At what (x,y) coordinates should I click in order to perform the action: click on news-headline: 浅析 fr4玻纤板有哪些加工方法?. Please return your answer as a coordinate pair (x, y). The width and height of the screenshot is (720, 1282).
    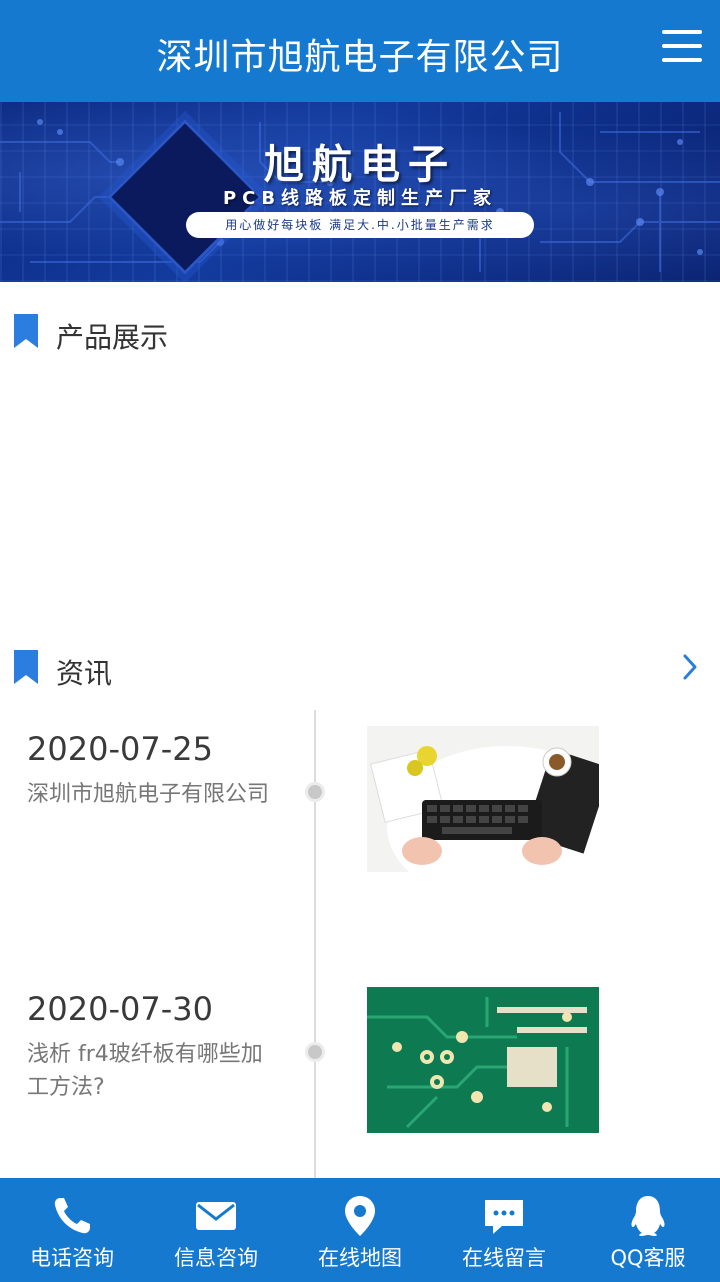
    Looking at the image, I should click on (153, 1071).